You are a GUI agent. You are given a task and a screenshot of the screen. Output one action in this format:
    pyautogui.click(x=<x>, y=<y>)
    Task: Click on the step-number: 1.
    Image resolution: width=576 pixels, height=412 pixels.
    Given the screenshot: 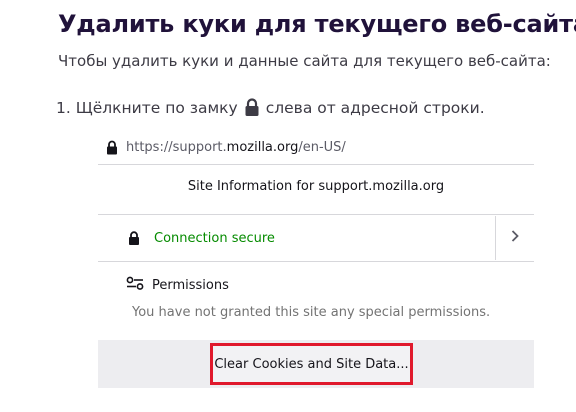 What is the action you would take?
    pyautogui.click(x=63, y=107)
    